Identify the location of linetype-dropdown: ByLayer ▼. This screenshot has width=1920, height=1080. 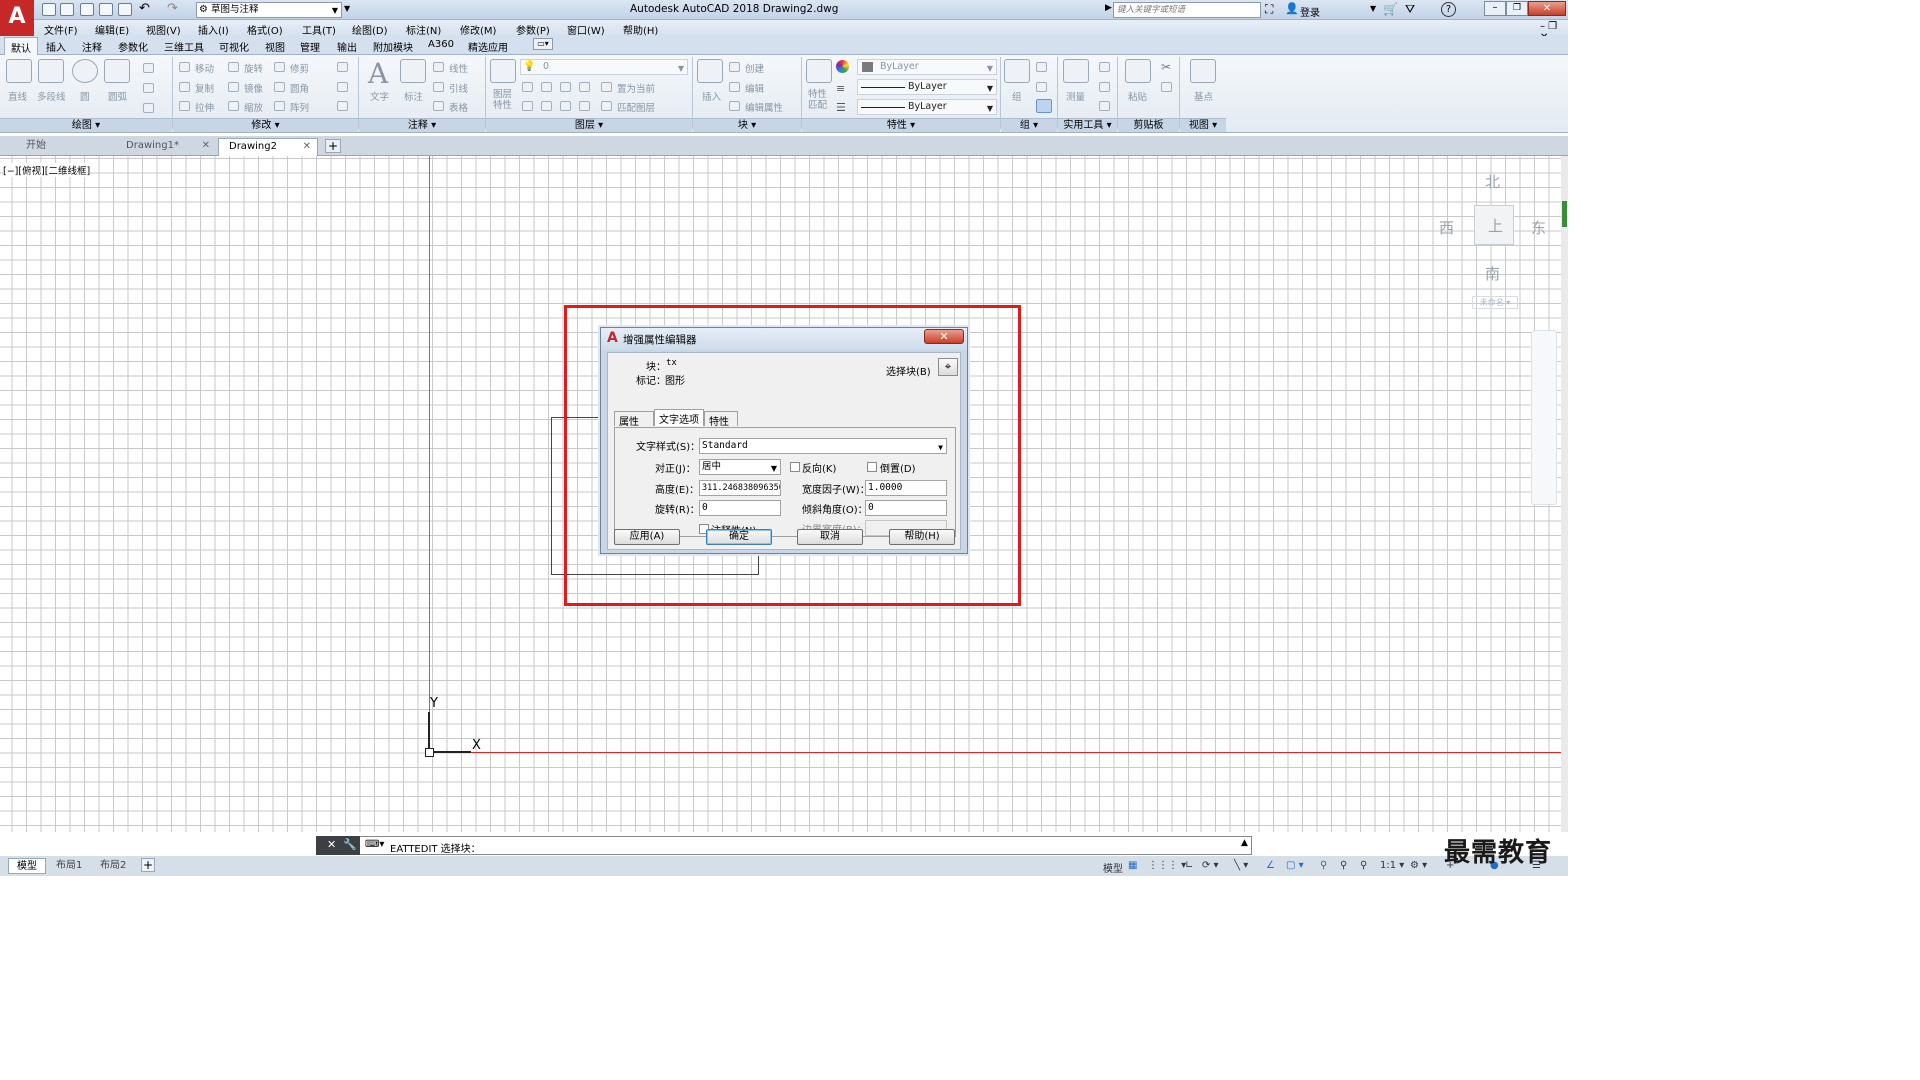
(927, 87).